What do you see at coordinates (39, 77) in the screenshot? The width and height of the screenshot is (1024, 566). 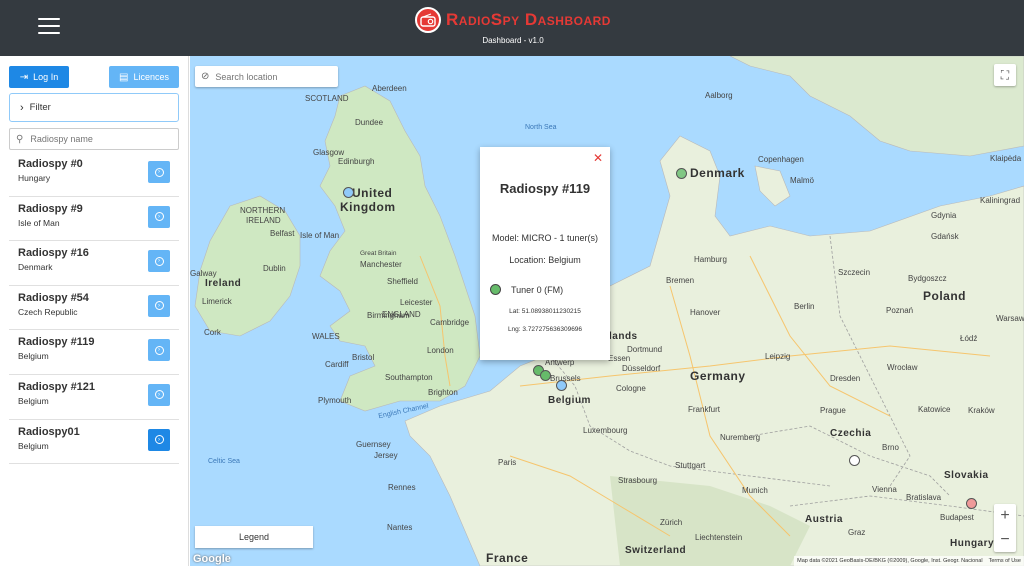 I see `login-button: ⇥ Log In` at bounding box center [39, 77].